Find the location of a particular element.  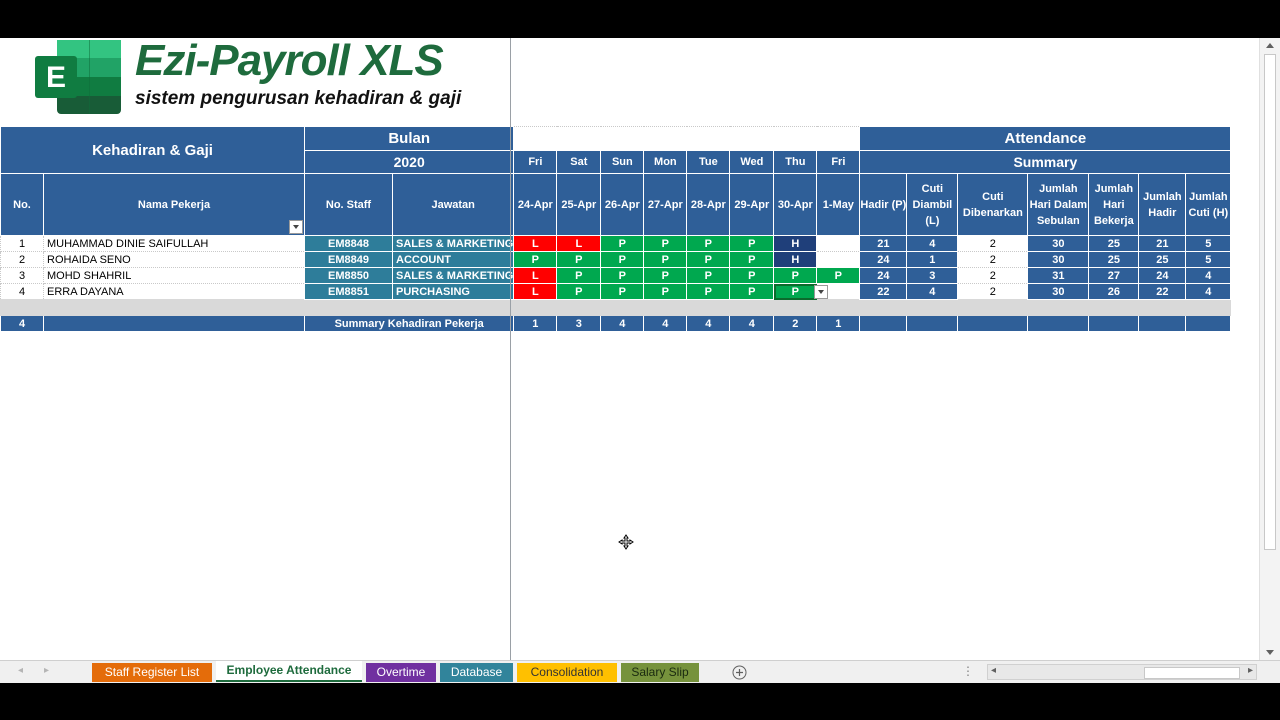

day-header: Wed is located at coordinates (752, 162).